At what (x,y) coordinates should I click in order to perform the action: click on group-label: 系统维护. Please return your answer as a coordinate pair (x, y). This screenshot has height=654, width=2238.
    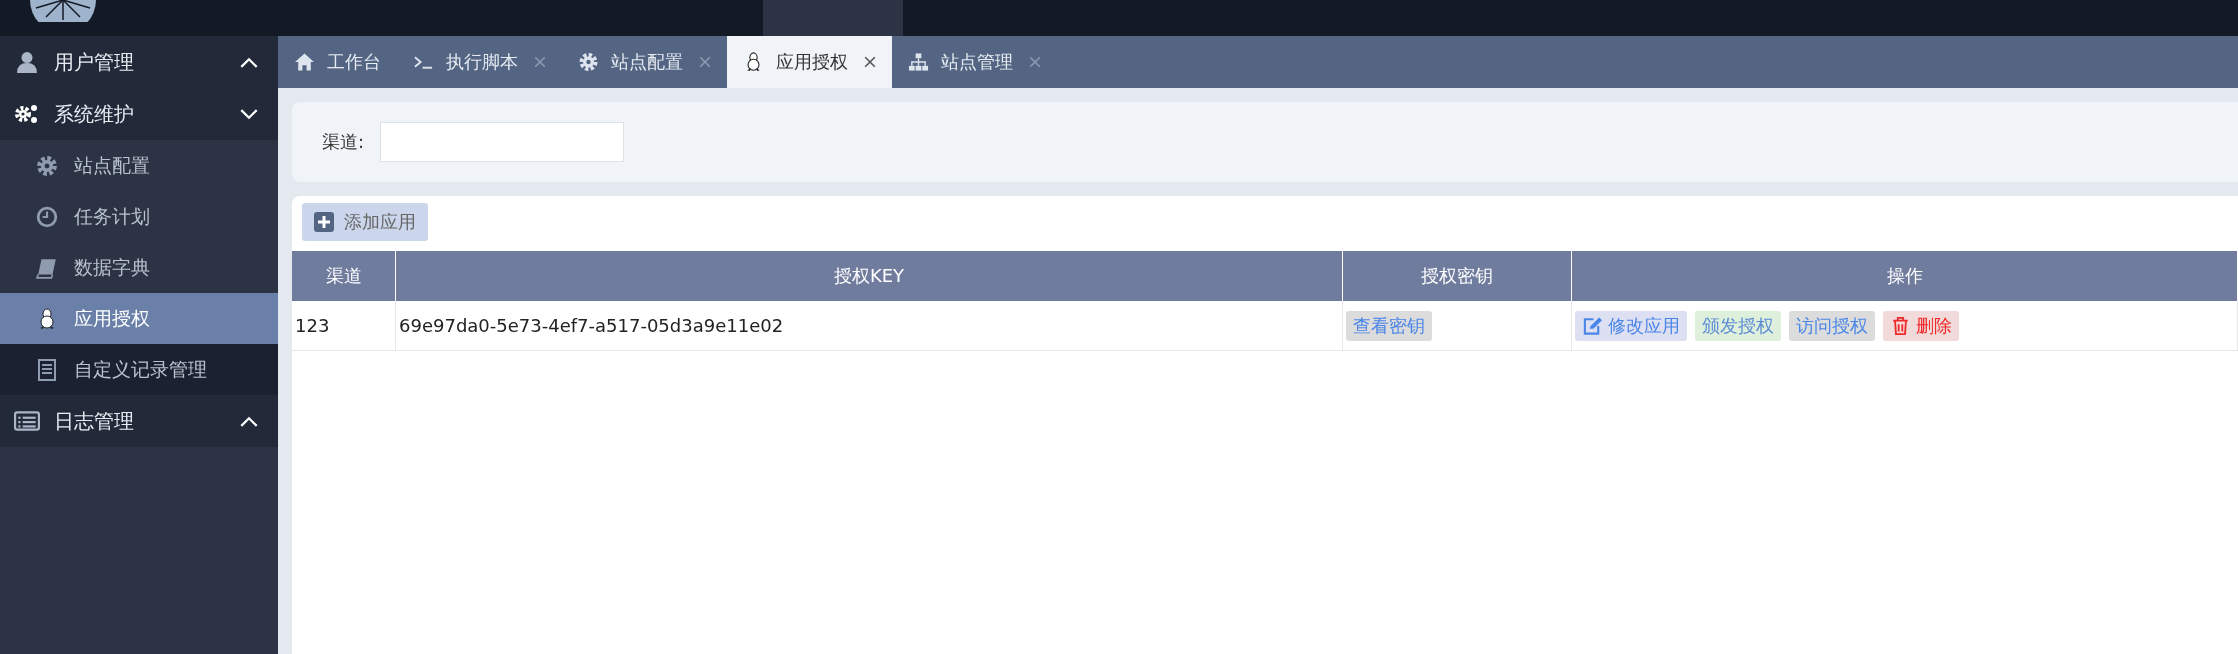
    Looking at the image, I should click on (94, 114).